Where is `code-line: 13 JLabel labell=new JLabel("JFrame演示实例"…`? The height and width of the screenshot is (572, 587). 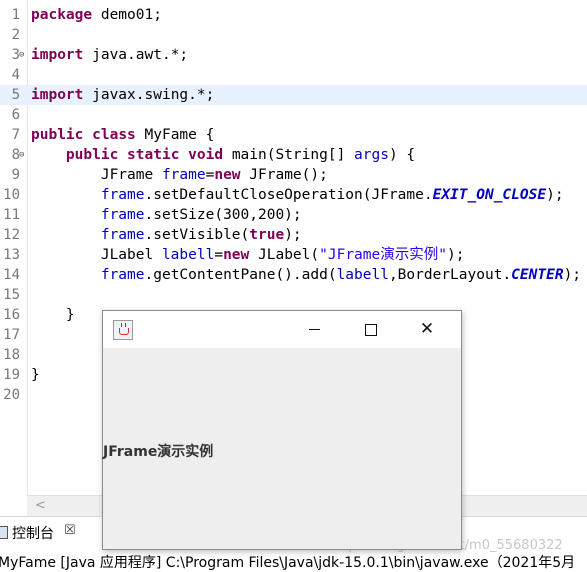
code-line: 13 JLabel labell=new JLabel("JFrame演示实例"… is located at coordinates (293, 255).